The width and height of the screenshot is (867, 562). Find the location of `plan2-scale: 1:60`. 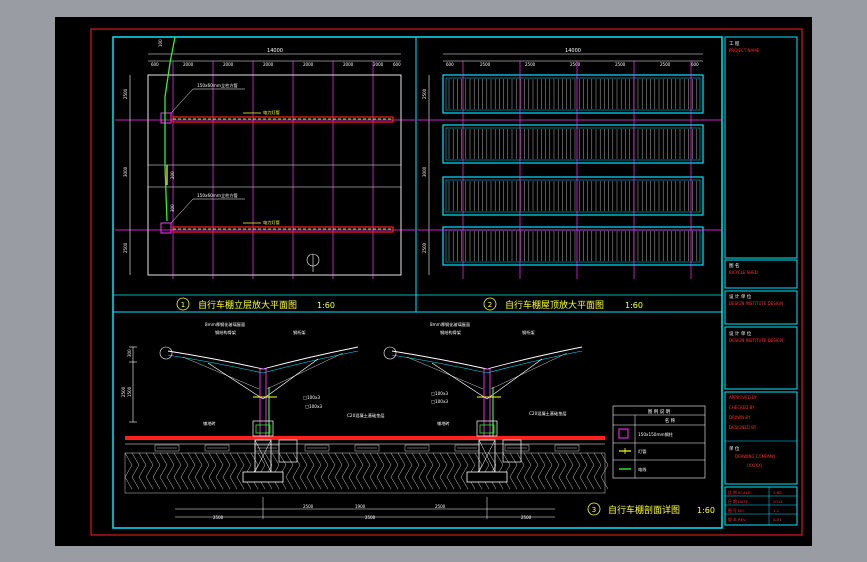

plan2-scale: 1:60 is located at coordinates (634, 305).